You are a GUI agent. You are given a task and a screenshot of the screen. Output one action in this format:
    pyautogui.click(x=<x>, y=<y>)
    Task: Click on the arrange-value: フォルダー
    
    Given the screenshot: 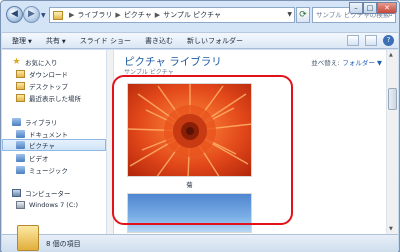 What is the action you would take?
    pyautogui.click(x=358, y=63)
    